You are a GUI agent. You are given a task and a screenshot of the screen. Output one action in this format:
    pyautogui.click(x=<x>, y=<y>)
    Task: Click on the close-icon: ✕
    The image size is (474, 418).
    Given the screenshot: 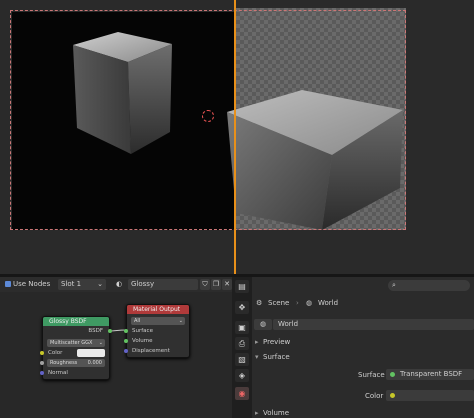 What is the action you would take?
    pyautogui.click(x=227, y=284)
    